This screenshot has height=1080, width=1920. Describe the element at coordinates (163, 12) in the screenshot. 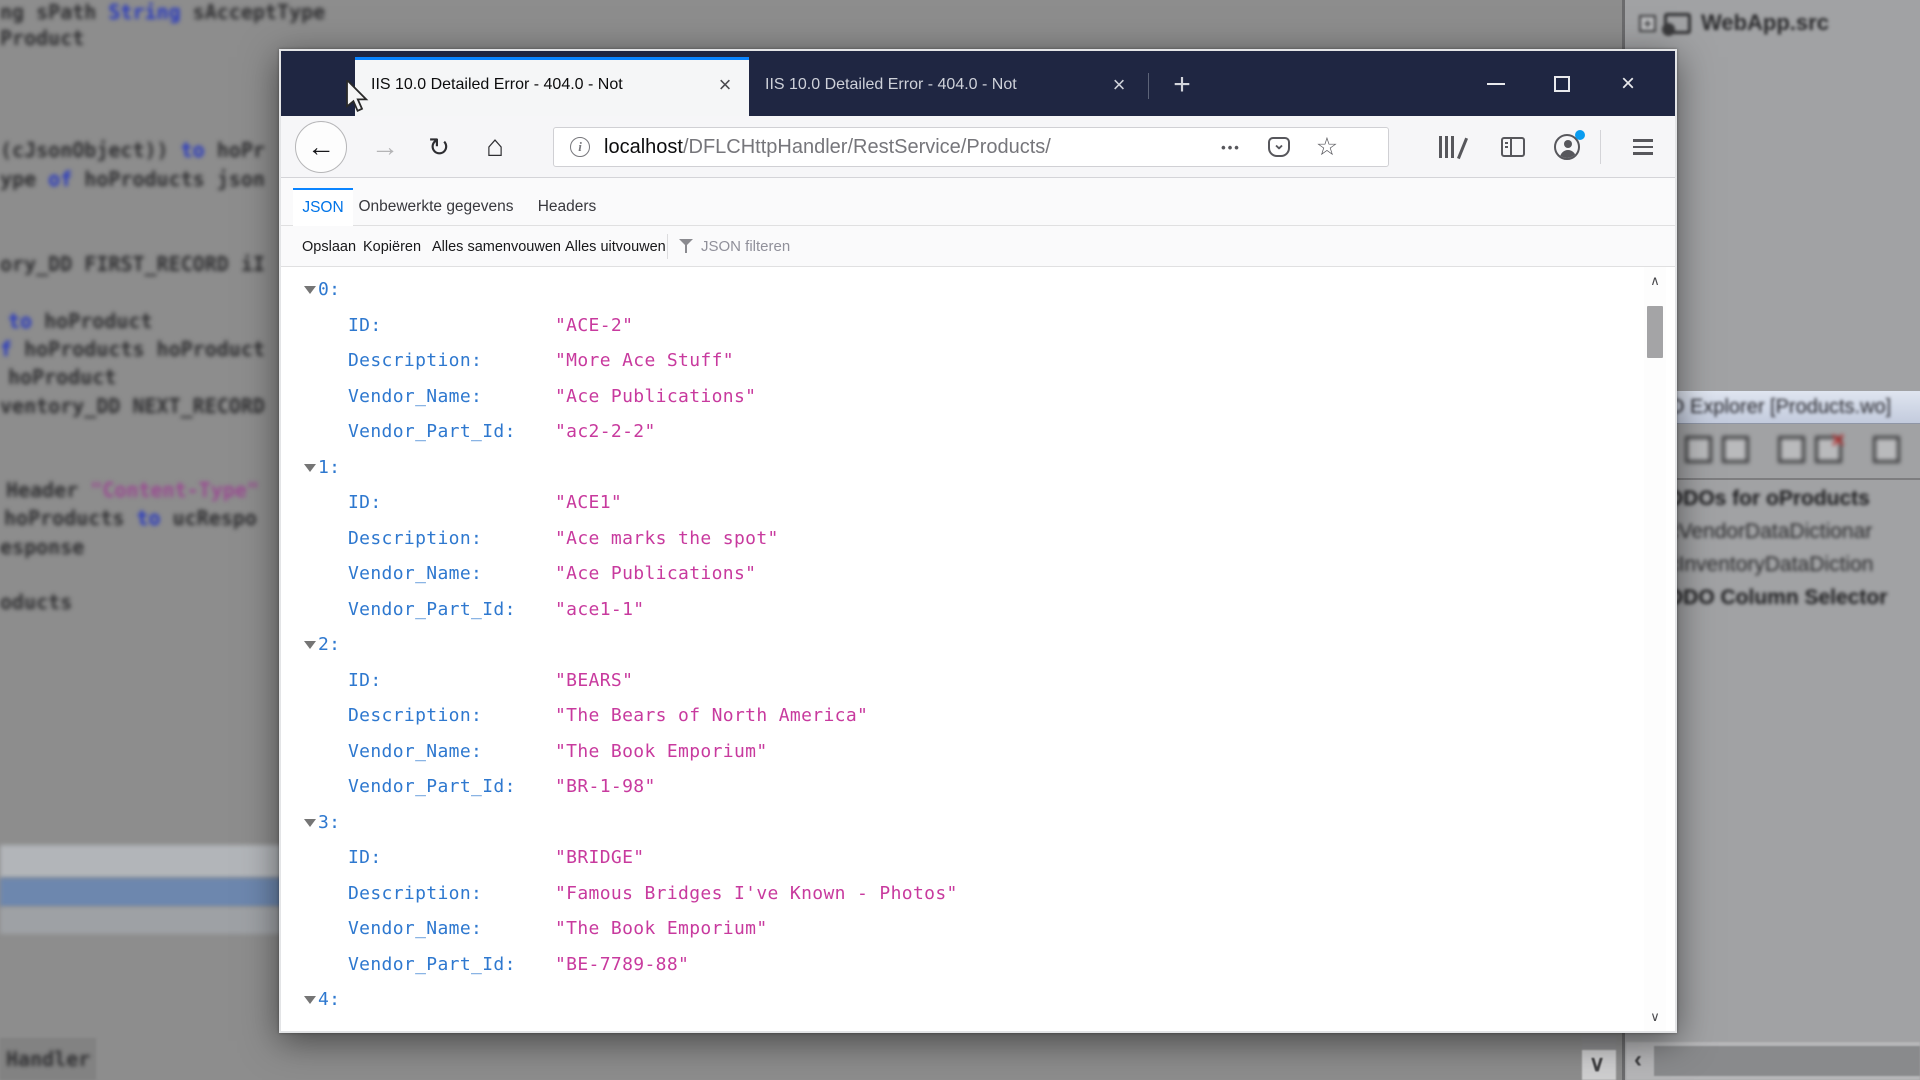

I see `code-line: ng sPath String sAcceptType` at that location.